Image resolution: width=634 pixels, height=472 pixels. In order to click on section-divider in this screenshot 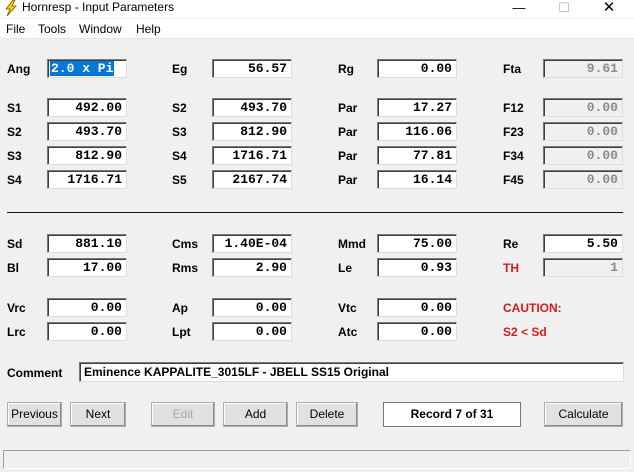, I will do `click(315, 213)`.